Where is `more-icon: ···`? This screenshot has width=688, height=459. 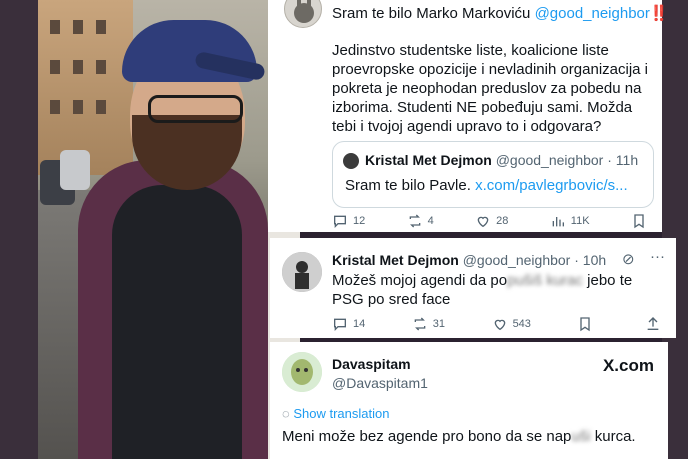
more-icon: ··· is located at coordinates (657, 256).